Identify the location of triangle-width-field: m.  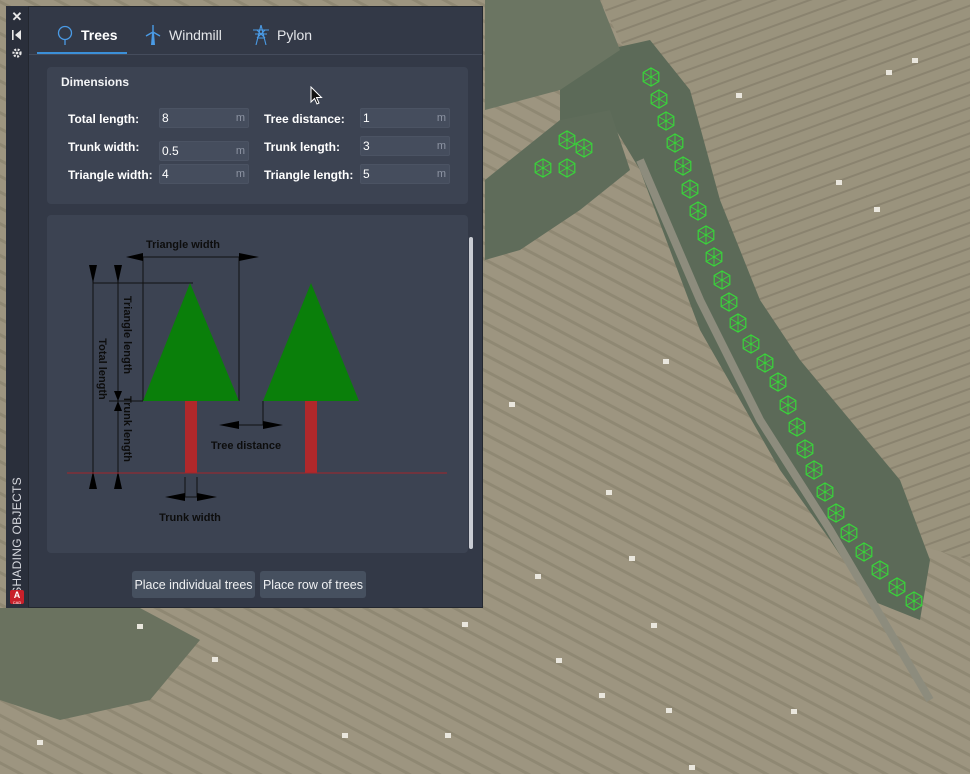
(204, 174).